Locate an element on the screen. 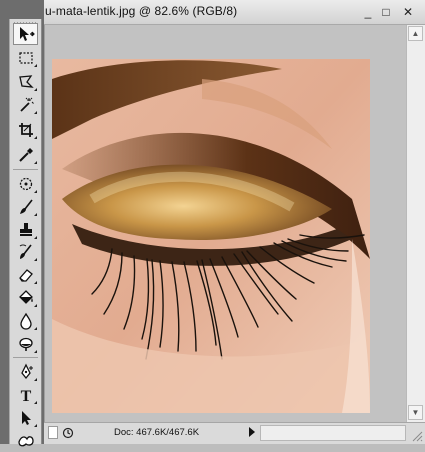 The width and height of the screenshot is (425, 452). history-brush-tool is located at coordinates (25, 252).